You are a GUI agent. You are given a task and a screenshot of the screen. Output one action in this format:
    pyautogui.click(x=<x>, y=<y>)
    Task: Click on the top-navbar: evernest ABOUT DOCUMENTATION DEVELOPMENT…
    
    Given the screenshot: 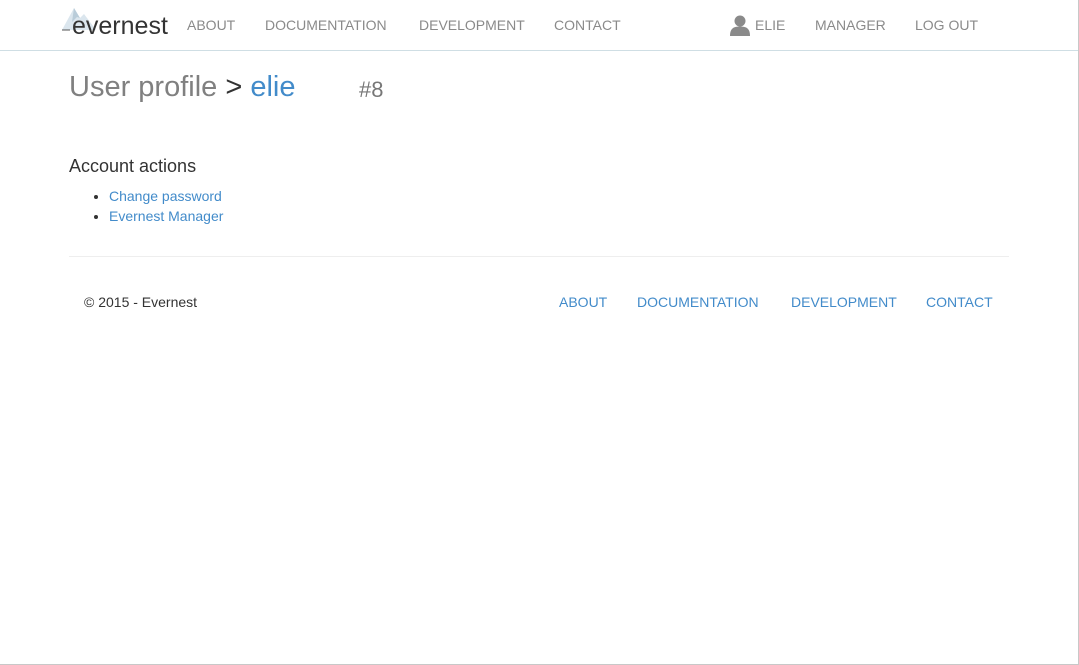 What is the action you would take?
    pyautogui.click(x=539, y=25)
    